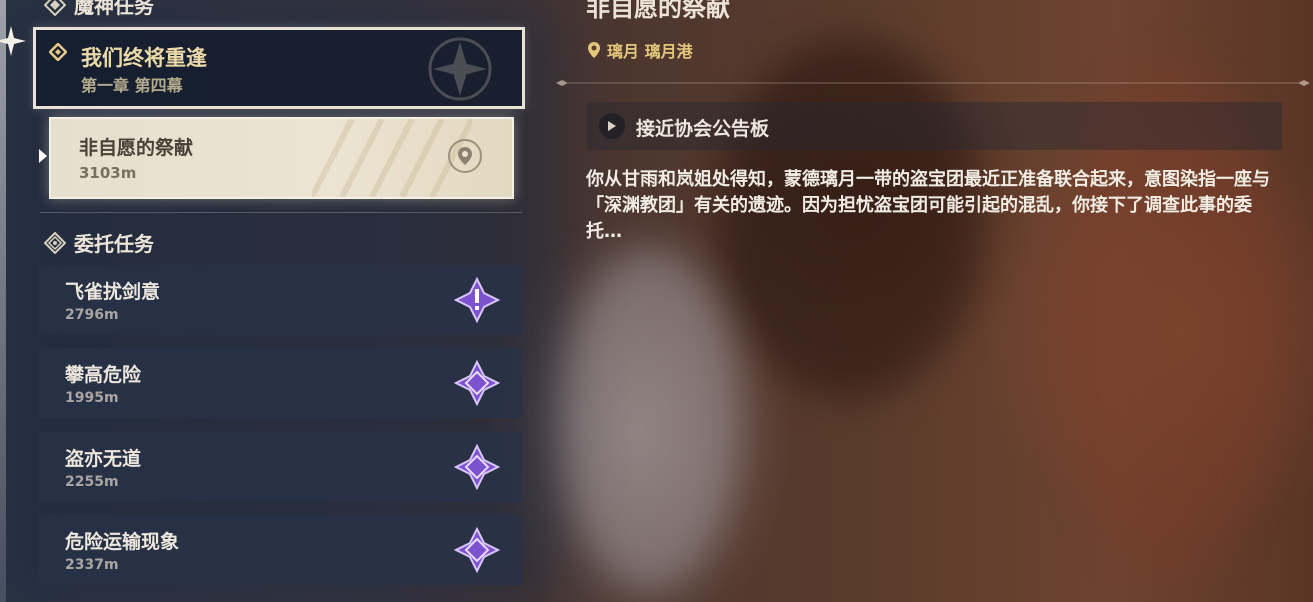 This screenshot has height=602, width=1313. I want to click on archon-quest-header: 魔神任务, so click(99, 9).